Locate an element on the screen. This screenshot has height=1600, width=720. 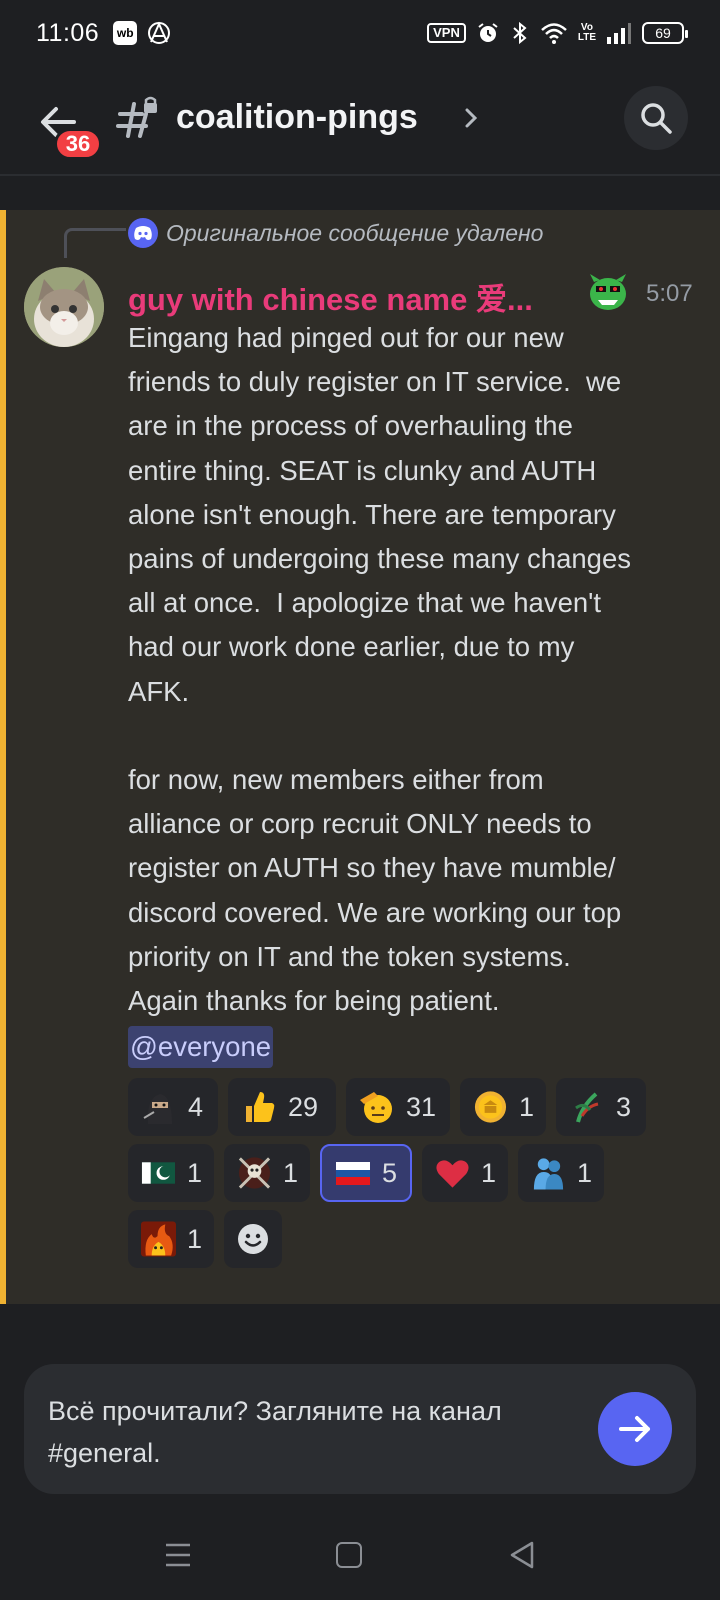
reaction-salute: 31 is located at coordinates (398, 1107).